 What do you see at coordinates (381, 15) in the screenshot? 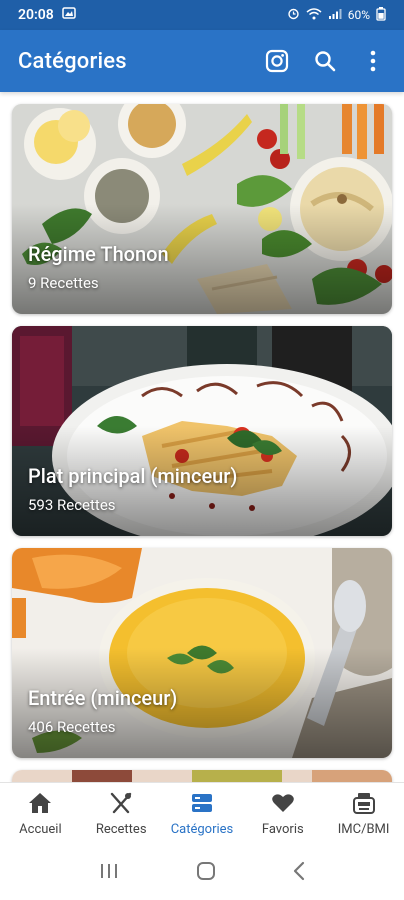
I see `battery-icon` at bounding box center [381, 15].